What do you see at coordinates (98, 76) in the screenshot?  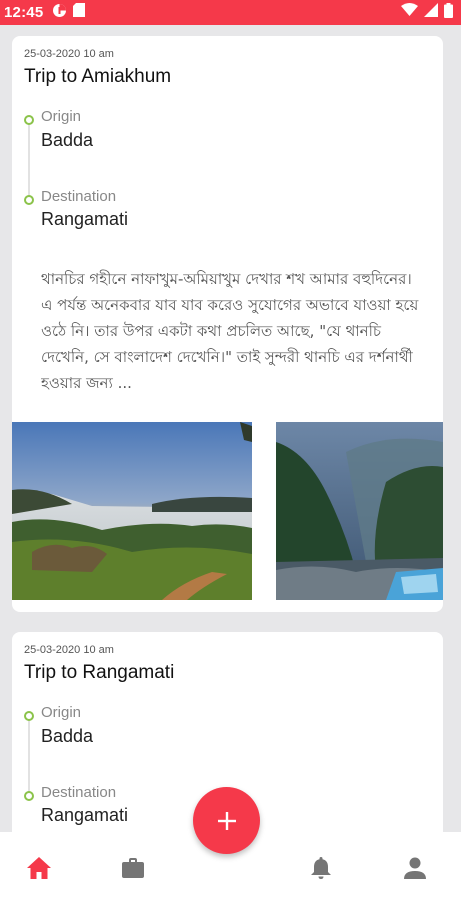 I see `trip-title: Trip to Amiakhum` at bounding box center [98, 76].